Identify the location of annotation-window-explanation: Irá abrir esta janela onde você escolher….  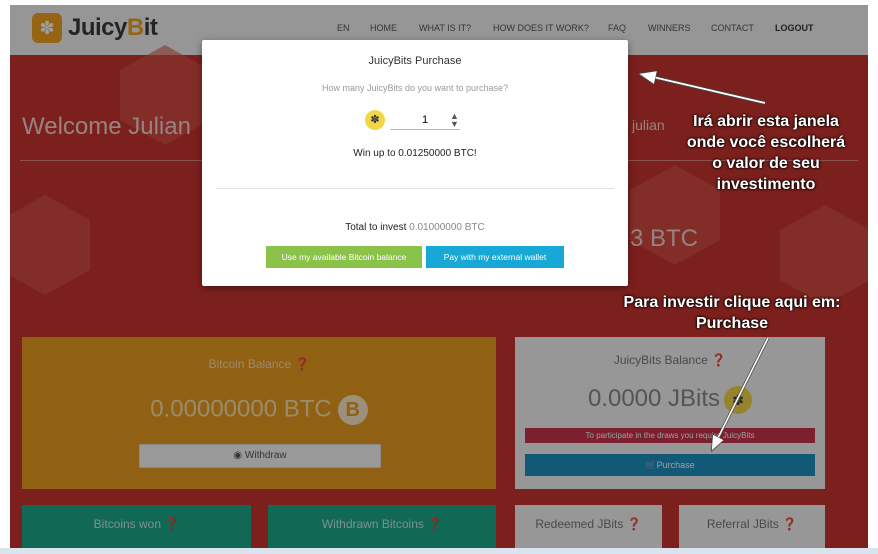
(766, 153).